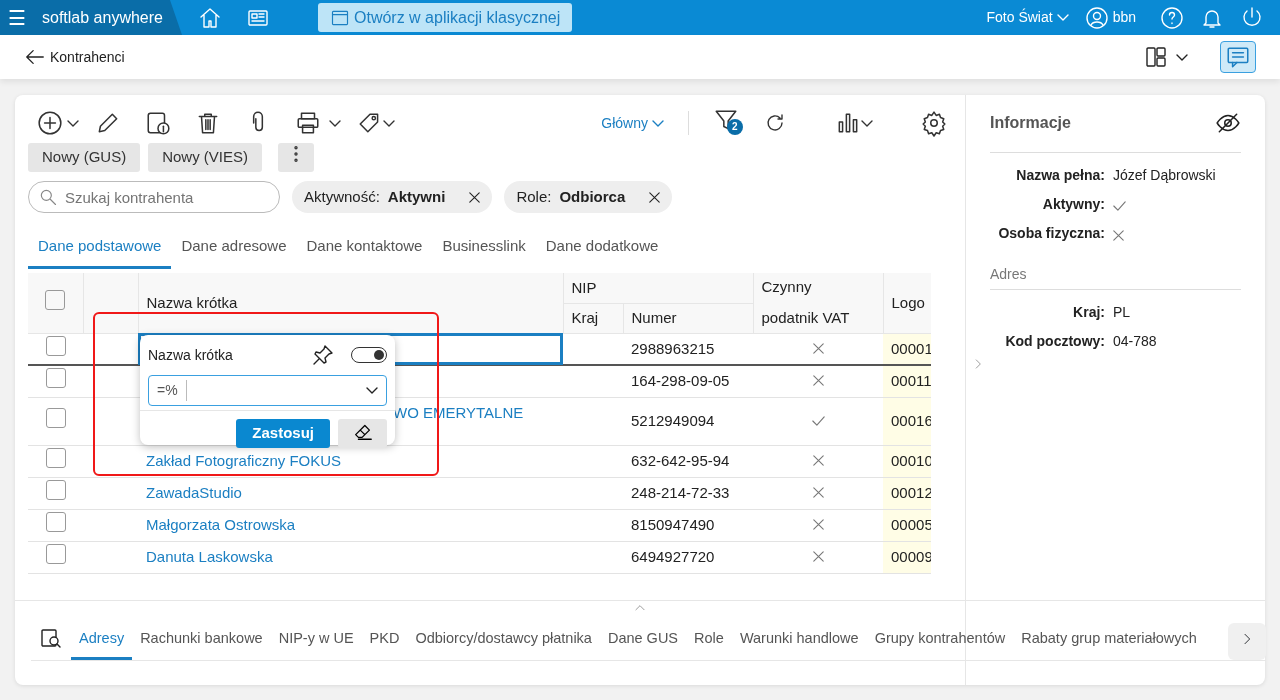 The image size is (1280, 700). Describe the element at coordinates (283, 433) in the screenshot. I see `apply-button: Zastosuj` at that location.